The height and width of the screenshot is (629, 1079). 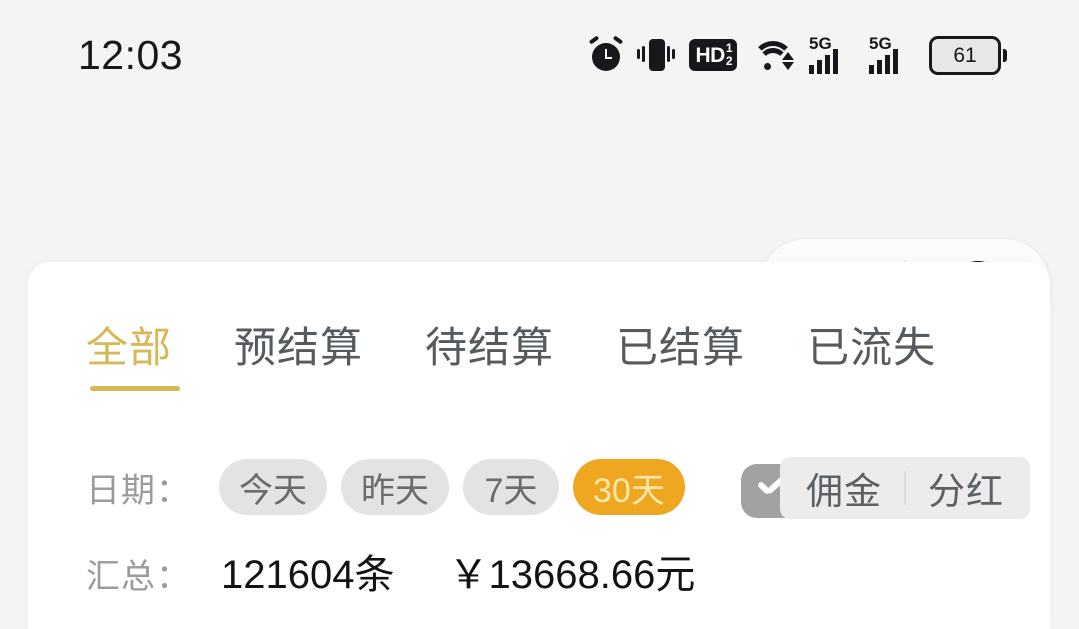 I want to click on tab-active-indicator, so click(x=135, y=388).